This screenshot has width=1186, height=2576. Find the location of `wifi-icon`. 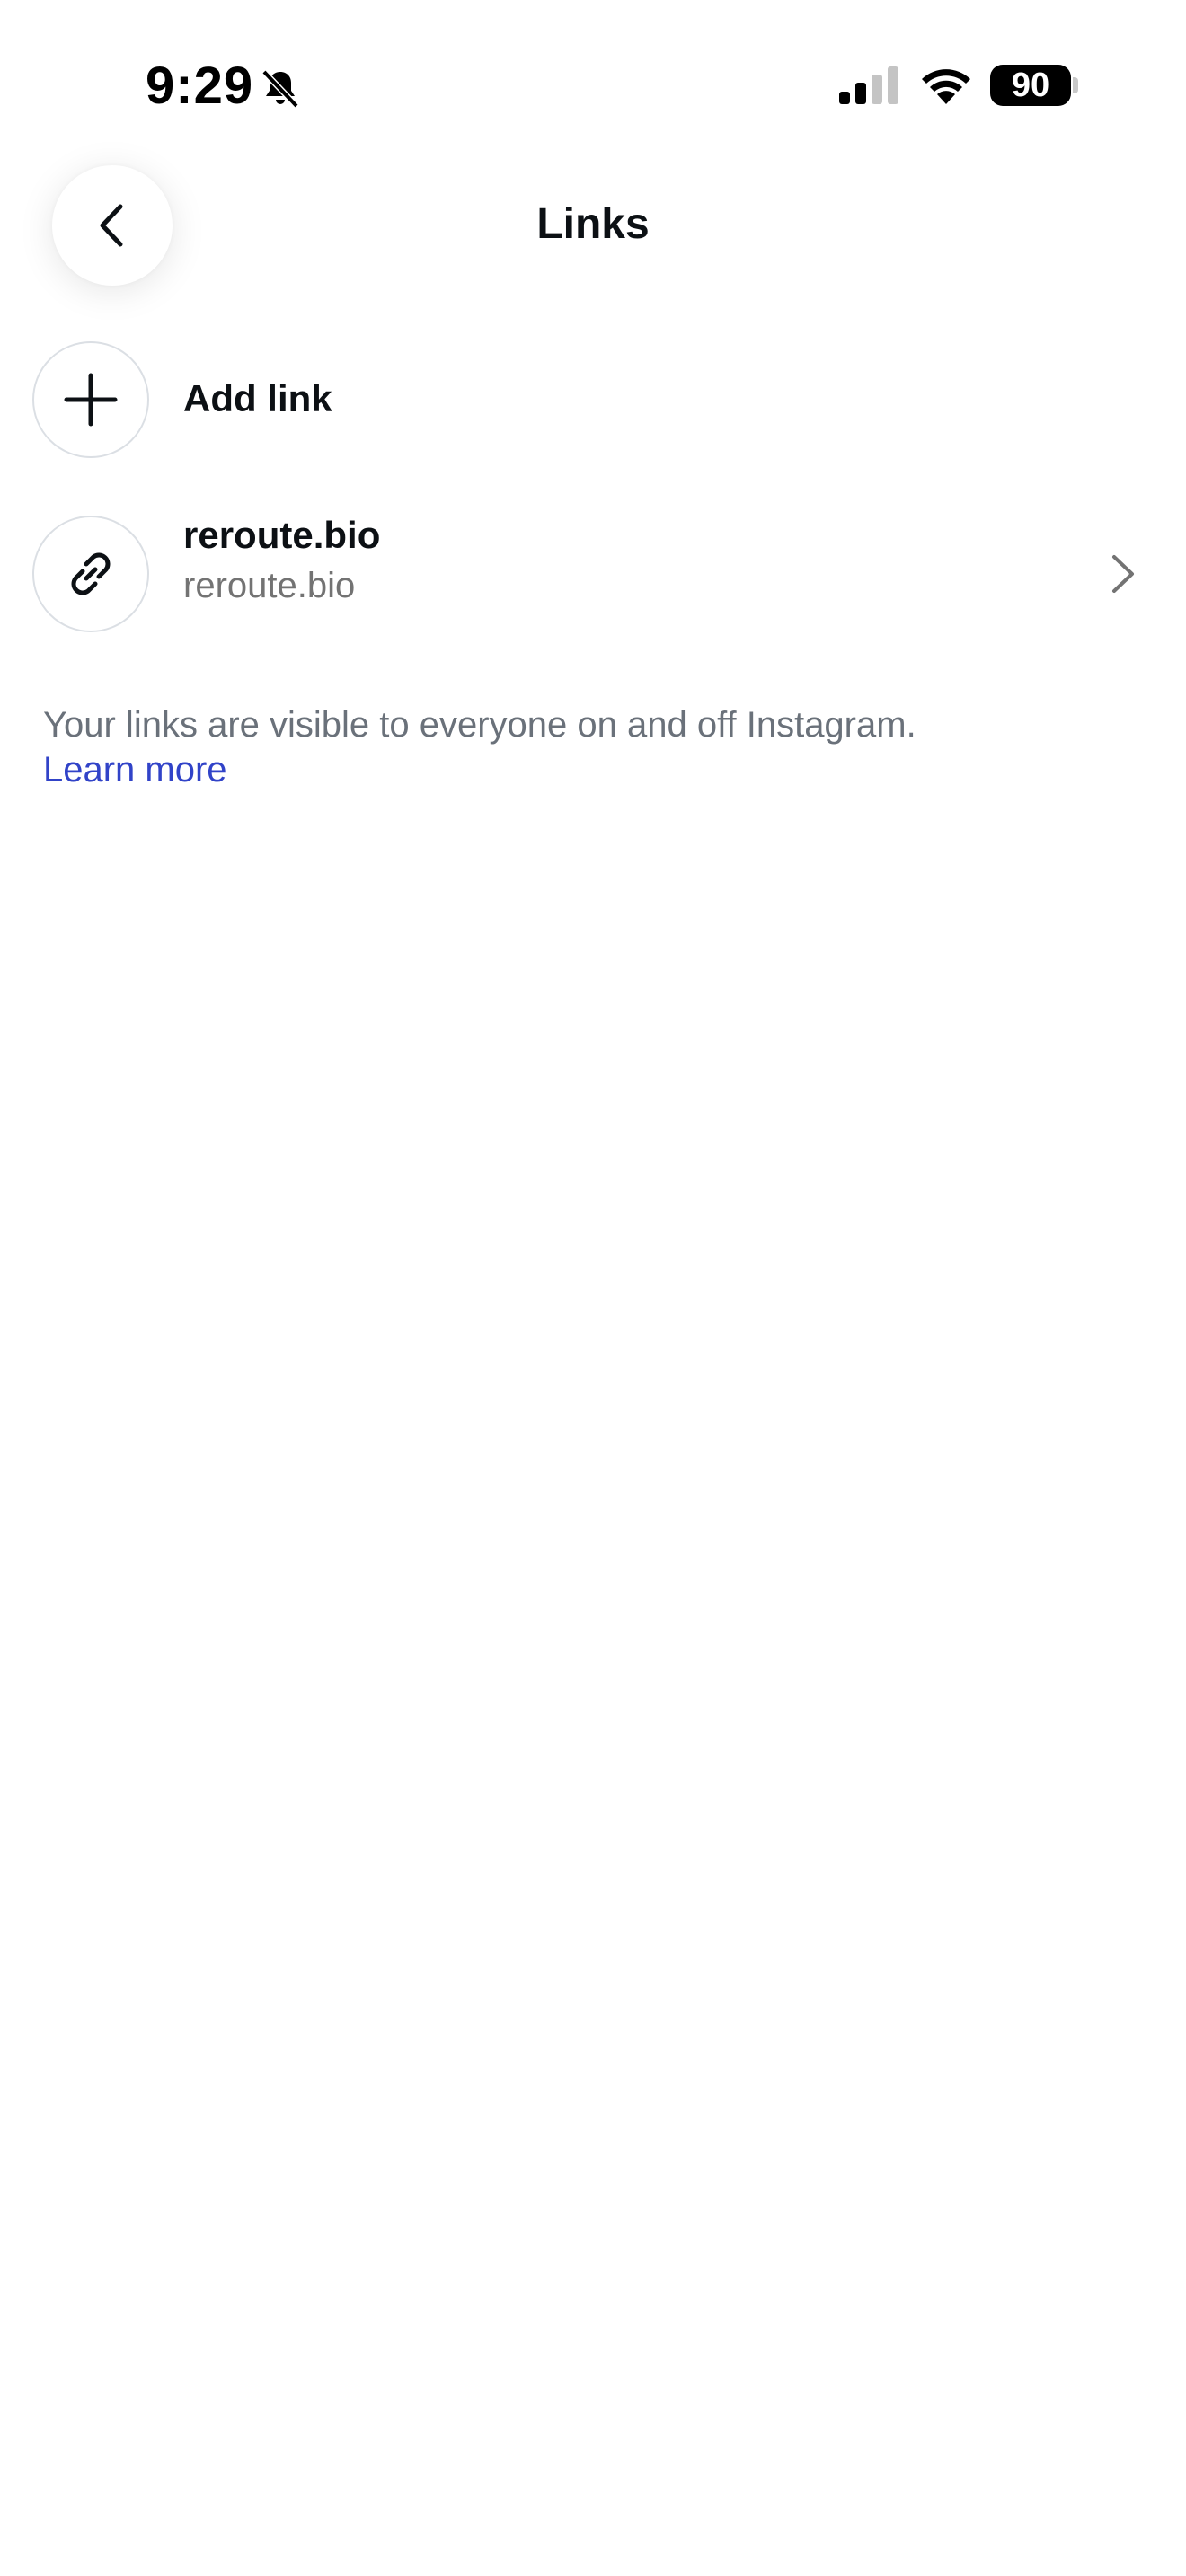

wifi-icon is located at coordinates (946, 86).